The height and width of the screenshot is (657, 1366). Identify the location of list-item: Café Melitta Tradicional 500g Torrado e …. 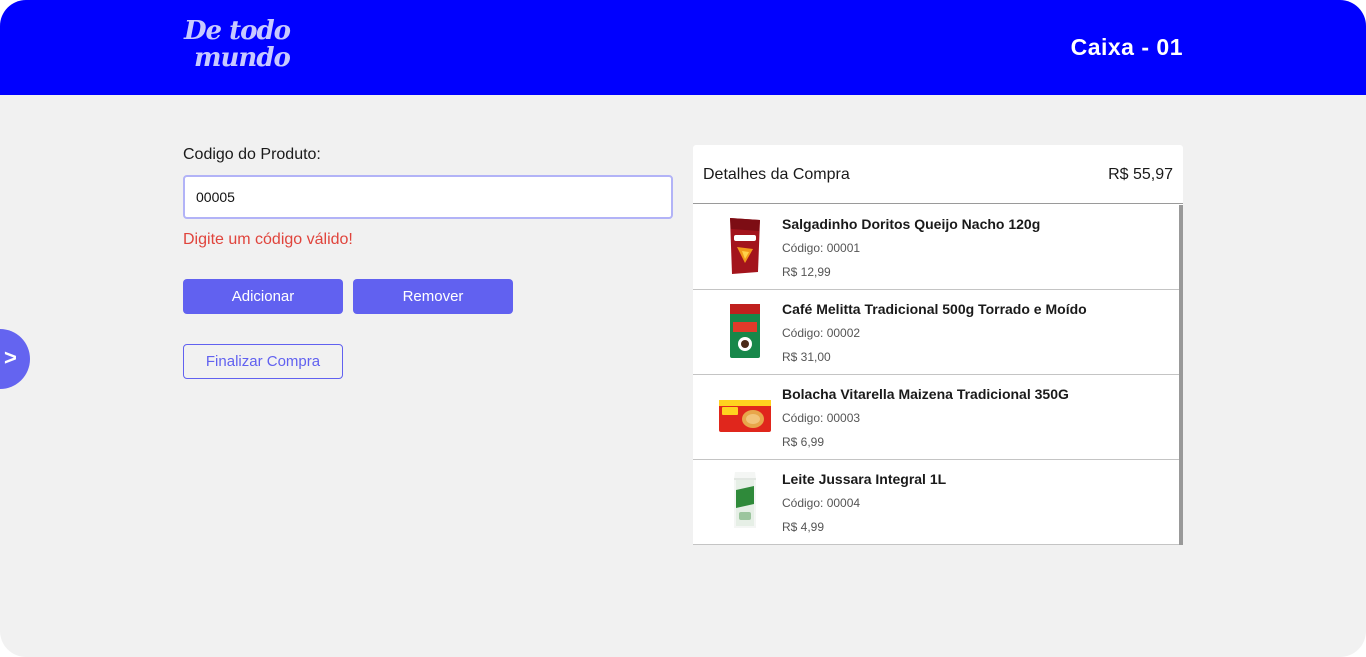
(936, 332).